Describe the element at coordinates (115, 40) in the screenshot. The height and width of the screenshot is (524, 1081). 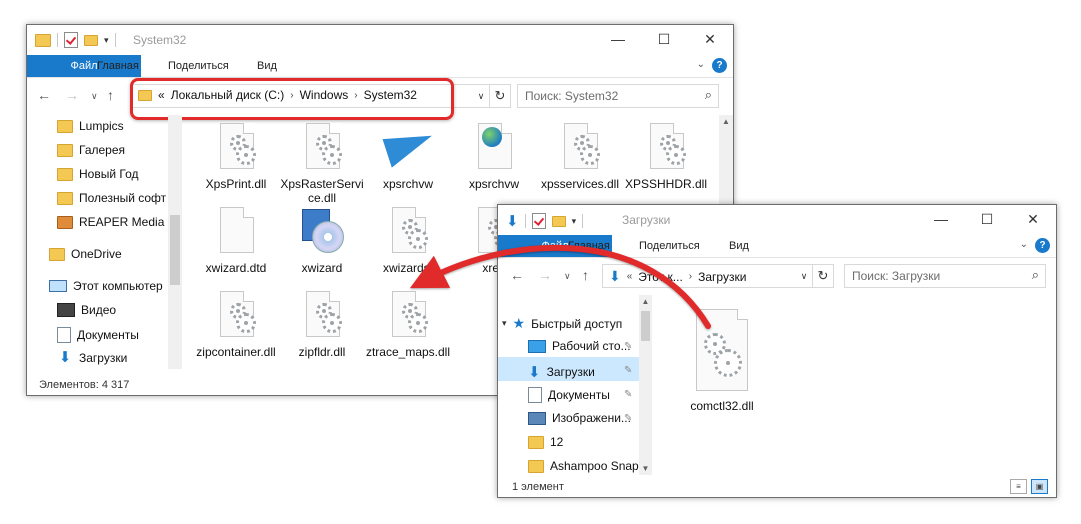
I see `divider` at that location.